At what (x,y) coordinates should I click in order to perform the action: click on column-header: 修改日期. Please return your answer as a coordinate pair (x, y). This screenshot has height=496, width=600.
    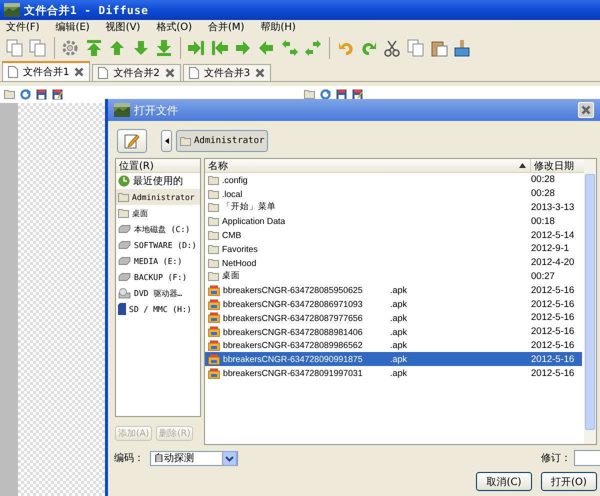
    Looking at the image, I should click on (556, 165).